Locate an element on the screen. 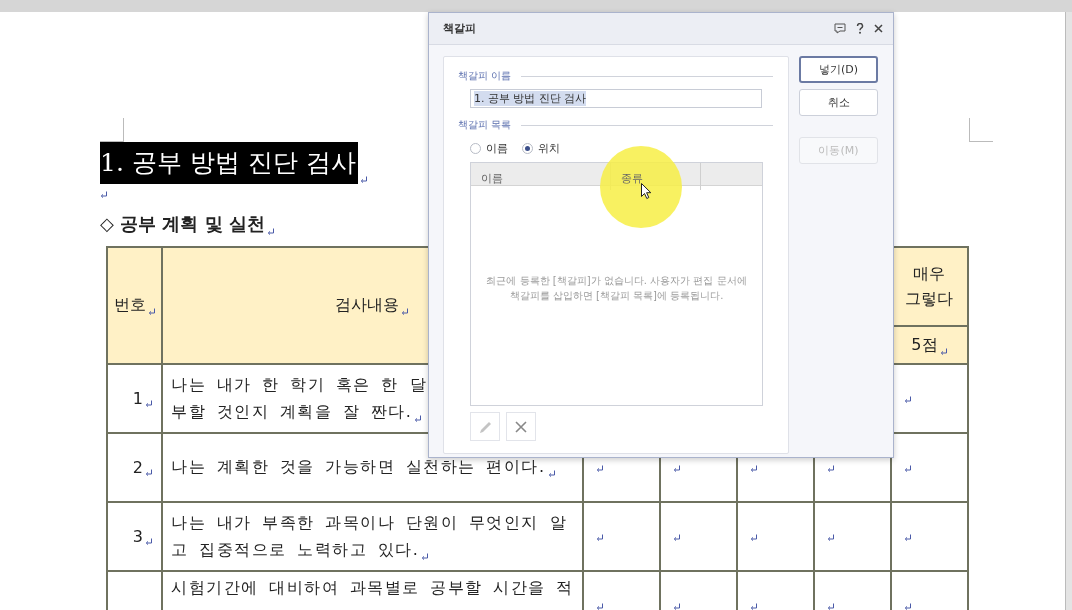 The width and height of the screenshot is (1072, 610). cell-text: 고 집중적으로 노력하고 있다. is located at coordinates (295, 550).